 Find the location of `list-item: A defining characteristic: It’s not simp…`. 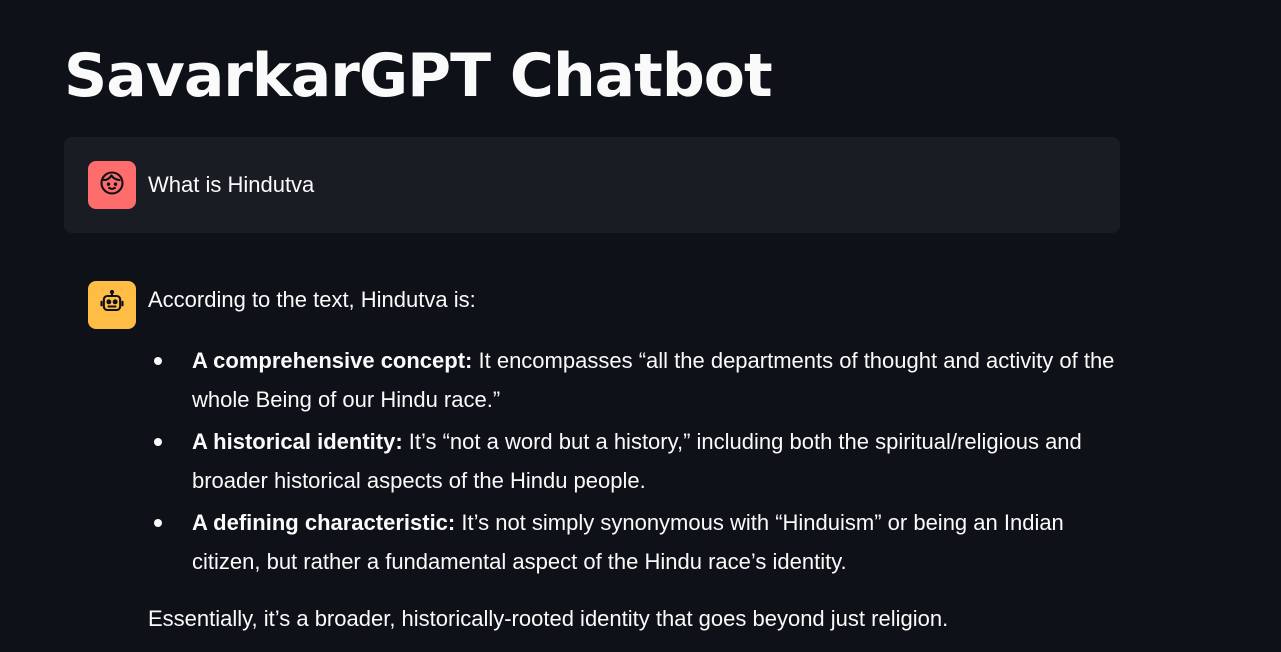

list-item: A defining characteristic: It’s not simp… is located at coordinates (638, 542).